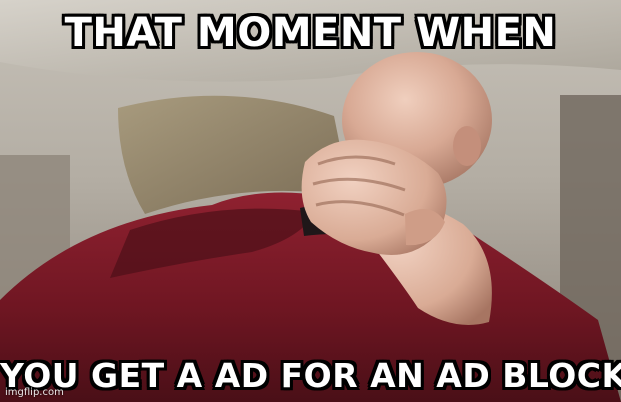  I want to click on top-caption: THAT MOMENT WHEN, so click(310, 33).